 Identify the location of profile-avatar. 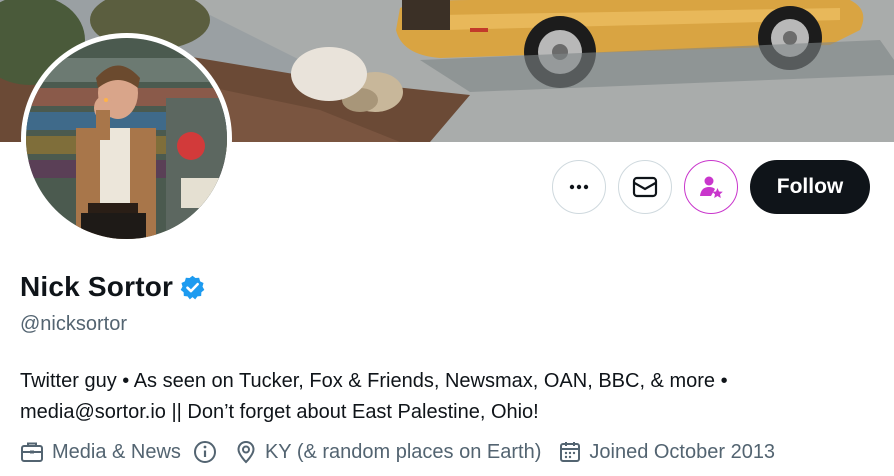
(126, 138).